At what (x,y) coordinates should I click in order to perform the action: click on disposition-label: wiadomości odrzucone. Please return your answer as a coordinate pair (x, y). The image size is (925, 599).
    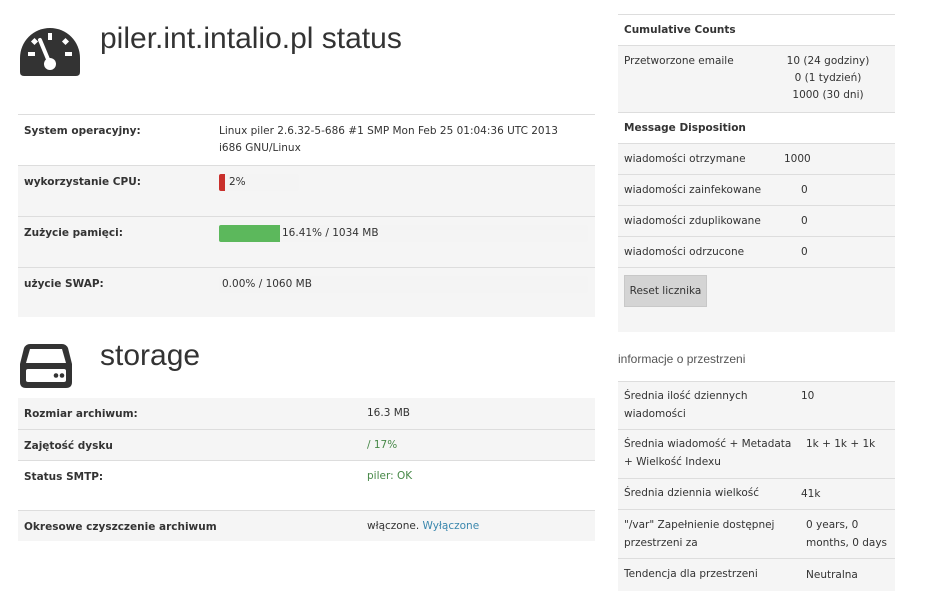
    Looking at the image, I should click on (684, 252).